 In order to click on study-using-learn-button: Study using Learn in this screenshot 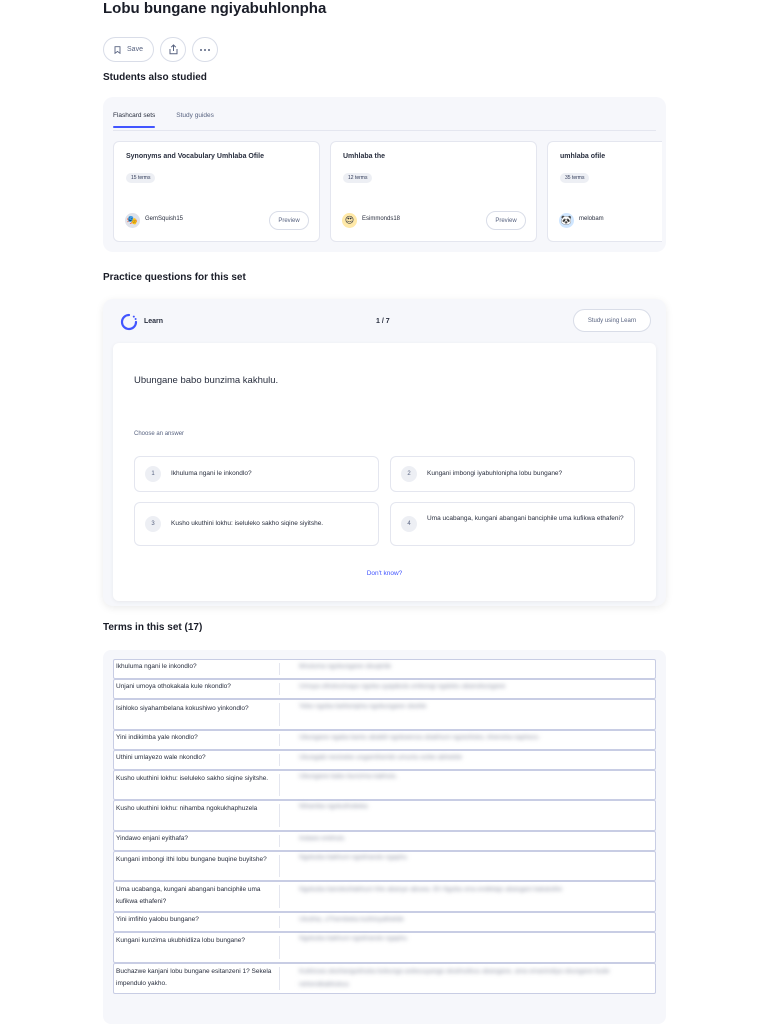, I will do `click(612, 320)`.